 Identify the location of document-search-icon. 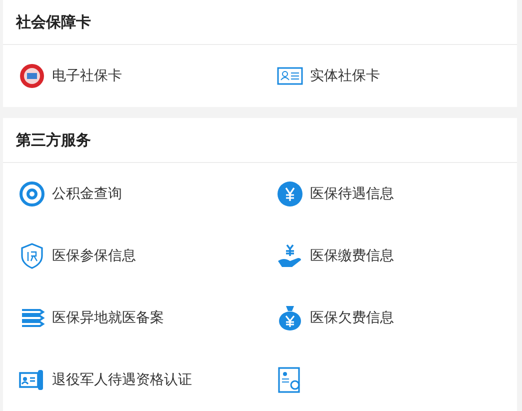
(290, 380).